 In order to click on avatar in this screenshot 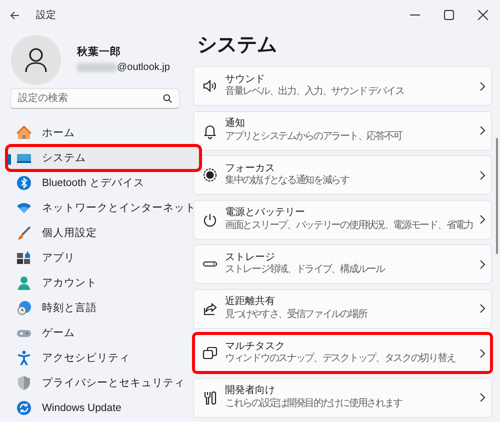, I will do `click(36, 60)`.